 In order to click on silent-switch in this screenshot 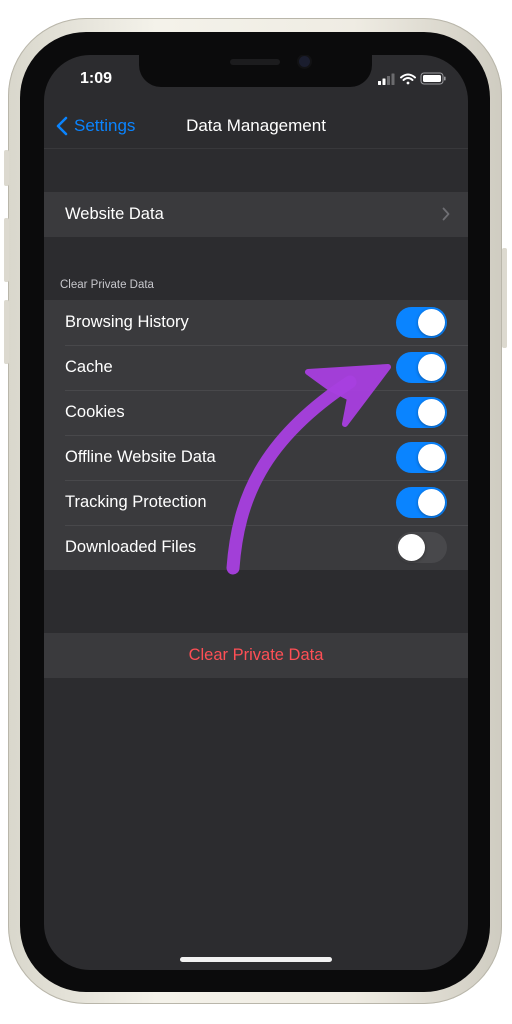, I will do `click(6, 168)`.